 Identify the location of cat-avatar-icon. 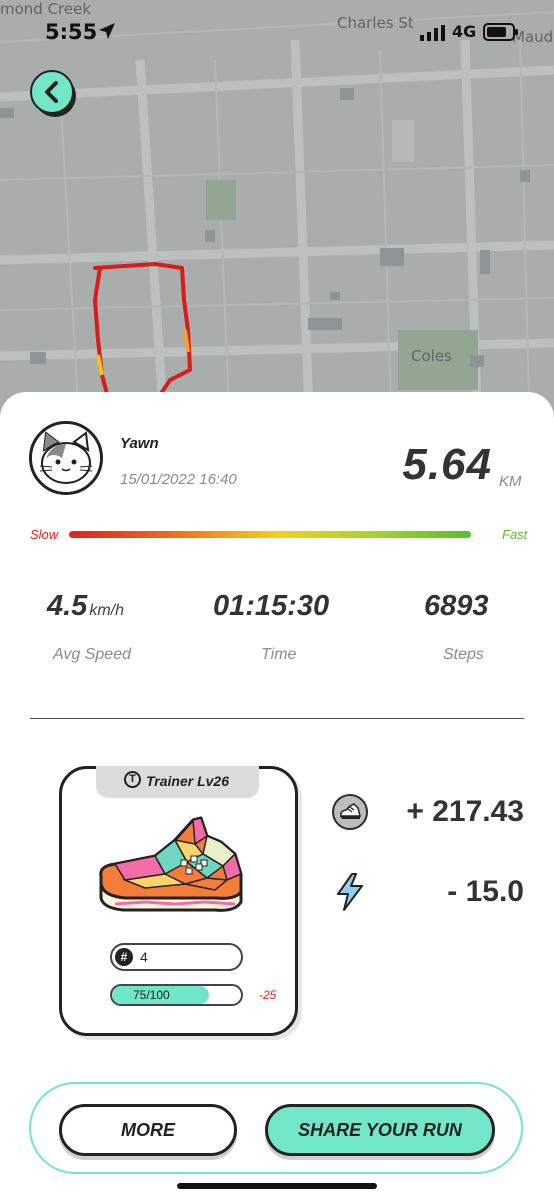
(66, 458).